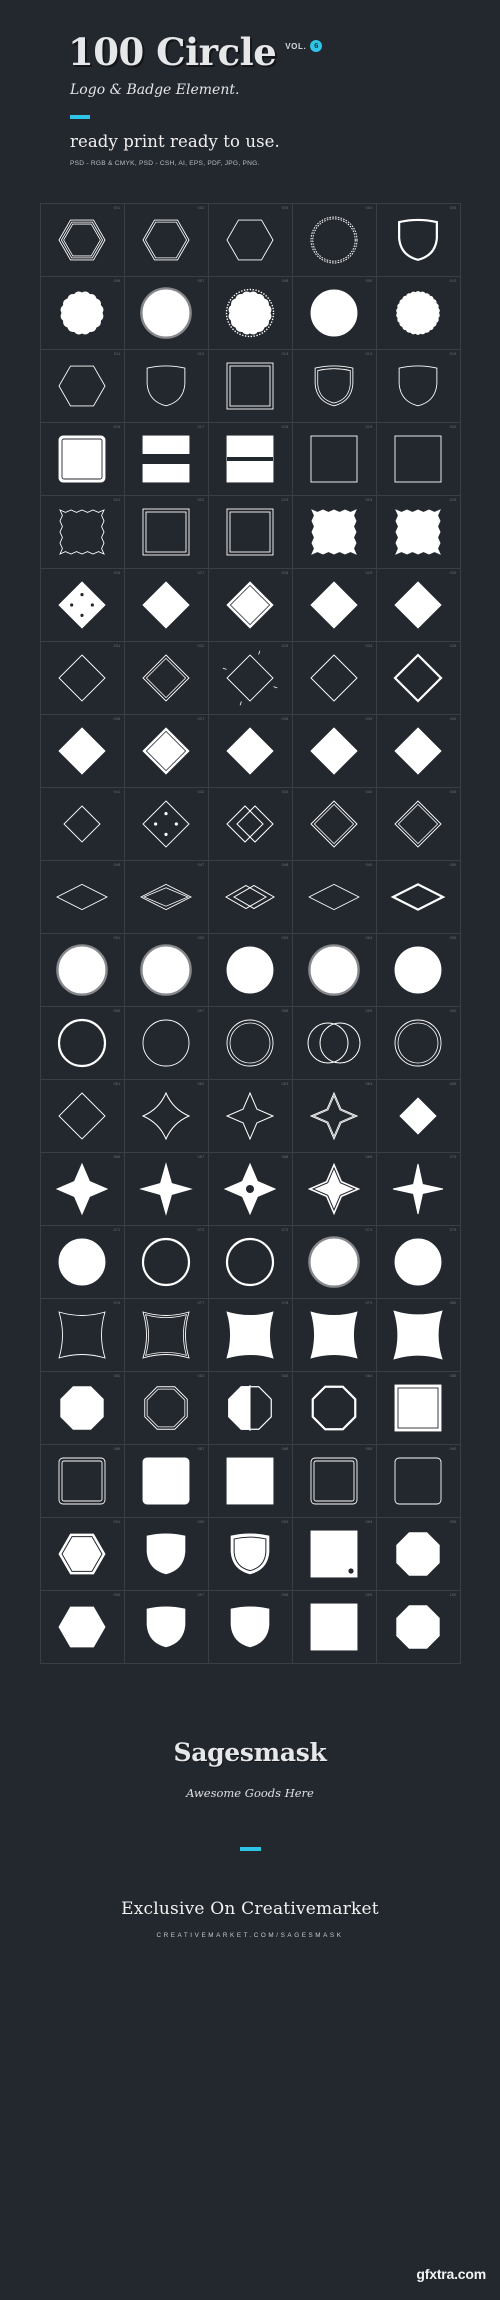 Image resolution: width=500 pixels, height=2300 pixels. What do you see at coordinates (418, 1554) in the screenshot?
I see `badge-cell: 095` at bounding box center [418, 1554].